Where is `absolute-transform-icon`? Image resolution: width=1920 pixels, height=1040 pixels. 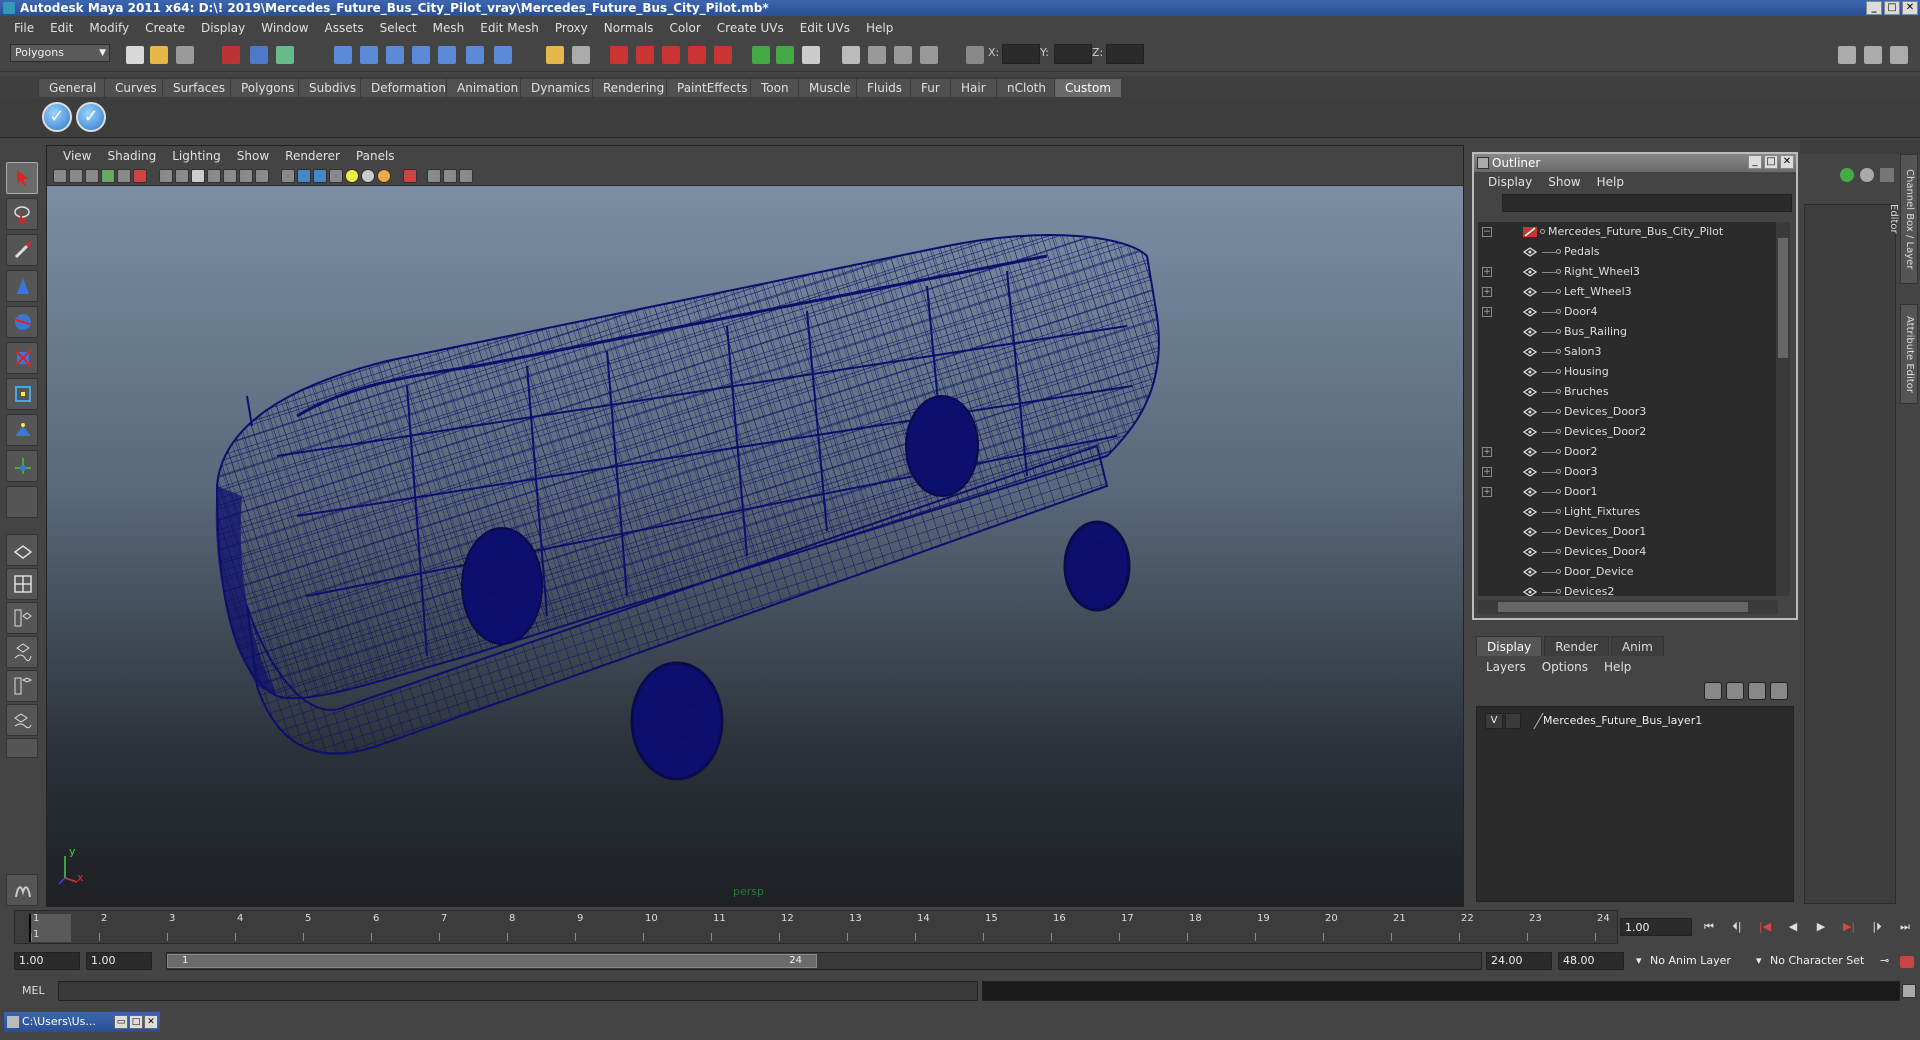
absolute-transform-icon is located at coordinates (929, 55).